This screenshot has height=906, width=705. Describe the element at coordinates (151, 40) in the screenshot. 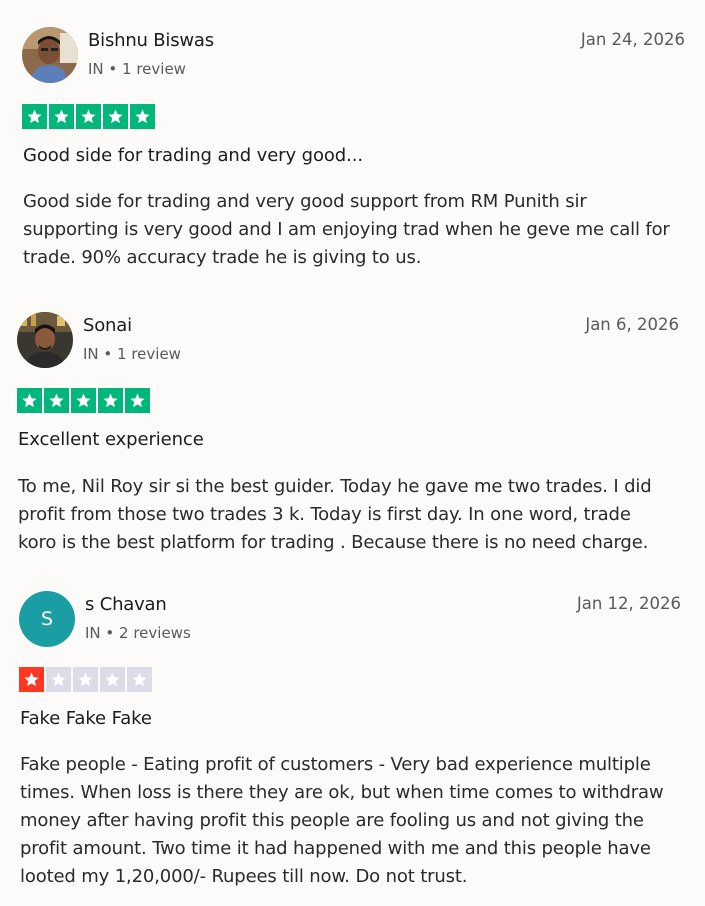

I see `reviewer-name: Bishnu Biswas` at that location.